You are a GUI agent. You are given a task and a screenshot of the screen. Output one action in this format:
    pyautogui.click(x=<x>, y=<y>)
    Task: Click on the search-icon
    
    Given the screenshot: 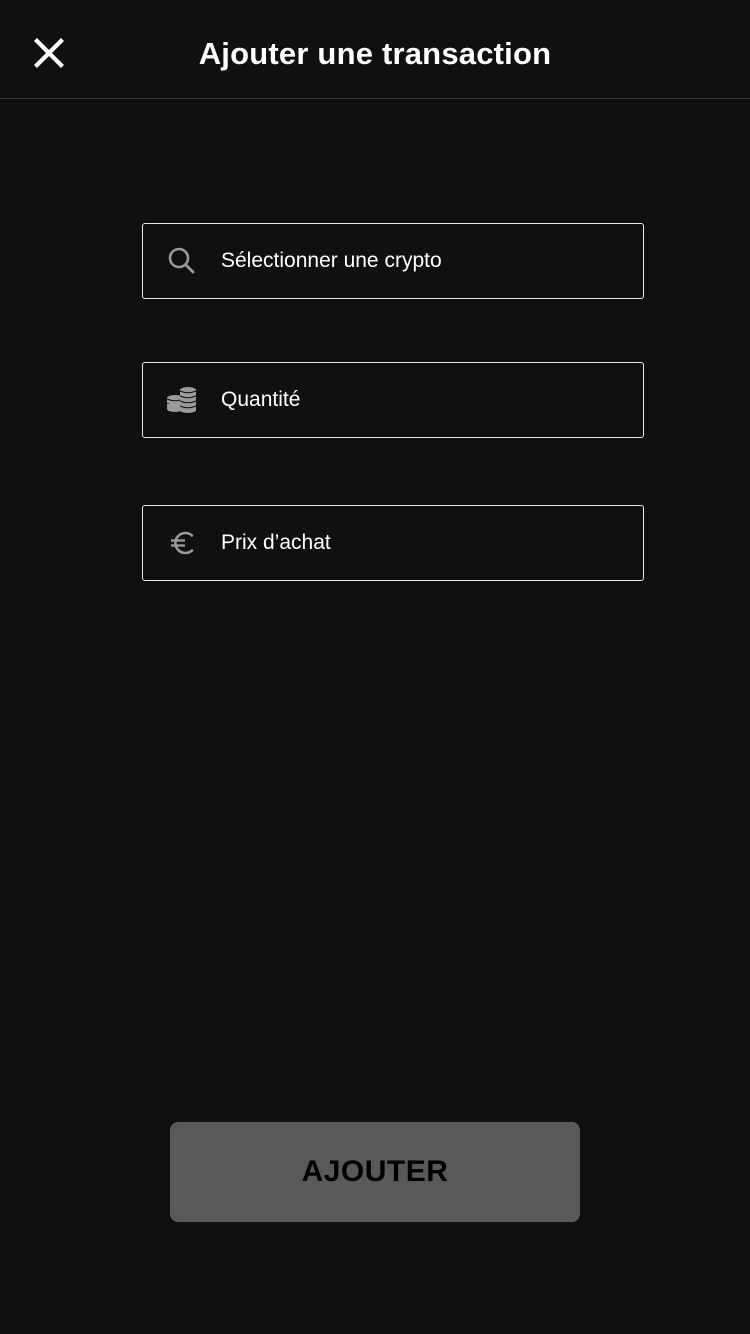 What is the action you would take?
    pyautogui.click(x=182, y=261)
    